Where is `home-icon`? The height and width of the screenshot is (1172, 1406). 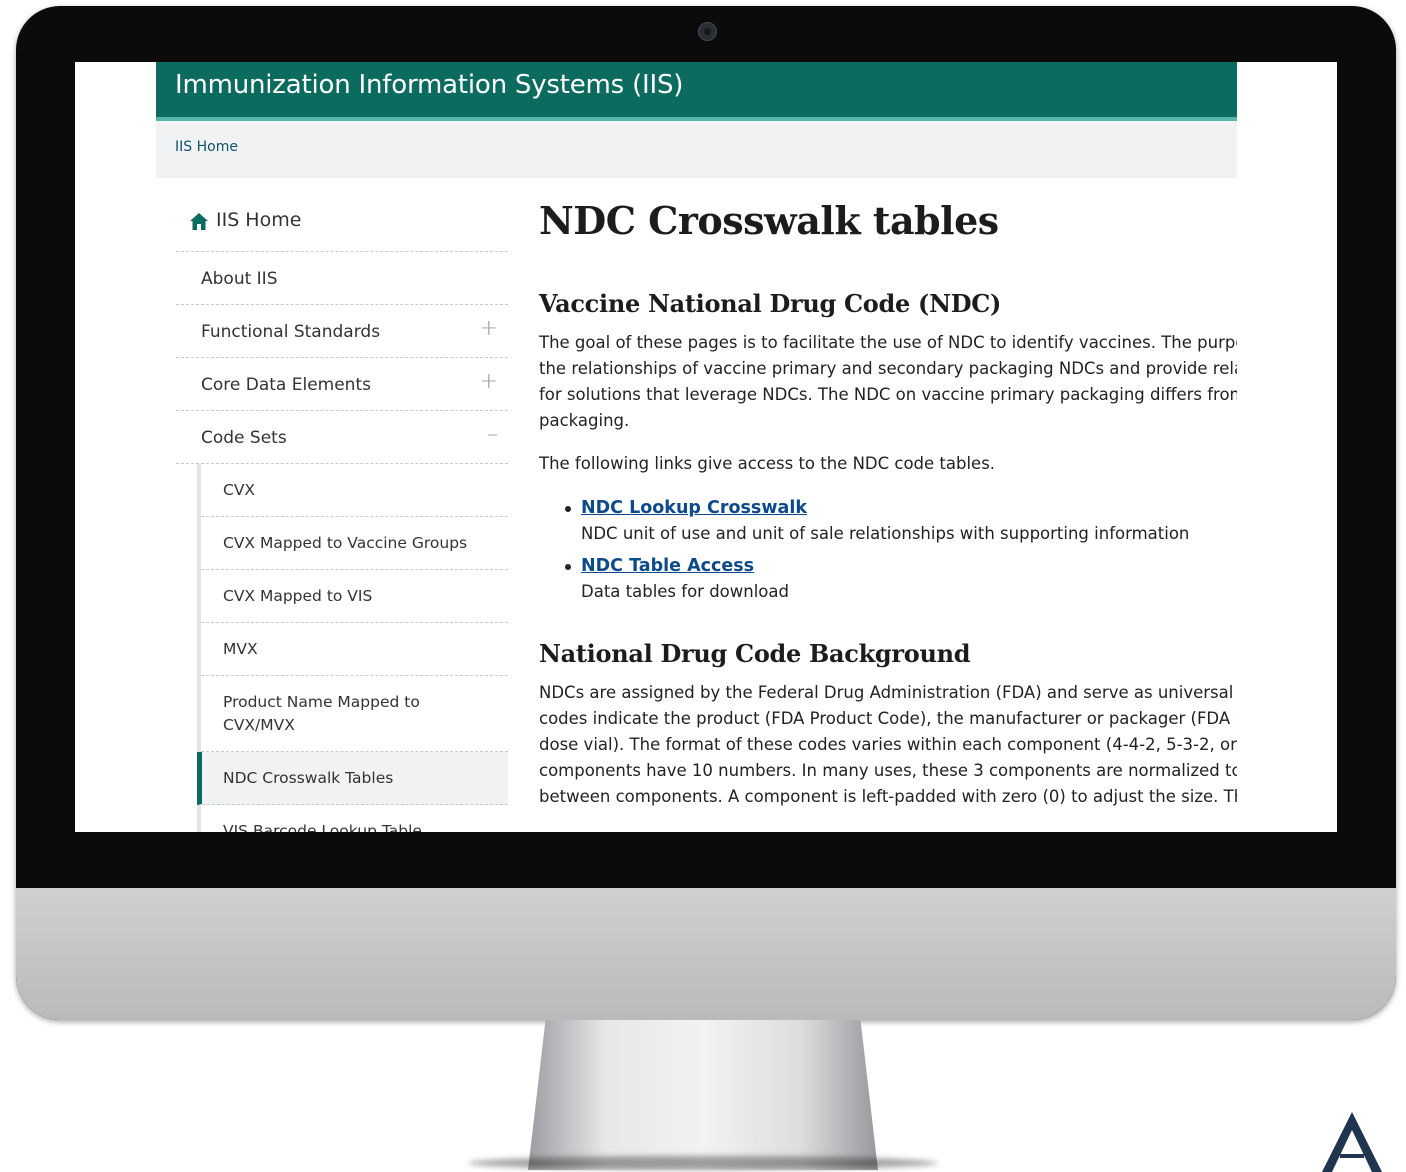
home-icon is located at coordinates (199, 221).